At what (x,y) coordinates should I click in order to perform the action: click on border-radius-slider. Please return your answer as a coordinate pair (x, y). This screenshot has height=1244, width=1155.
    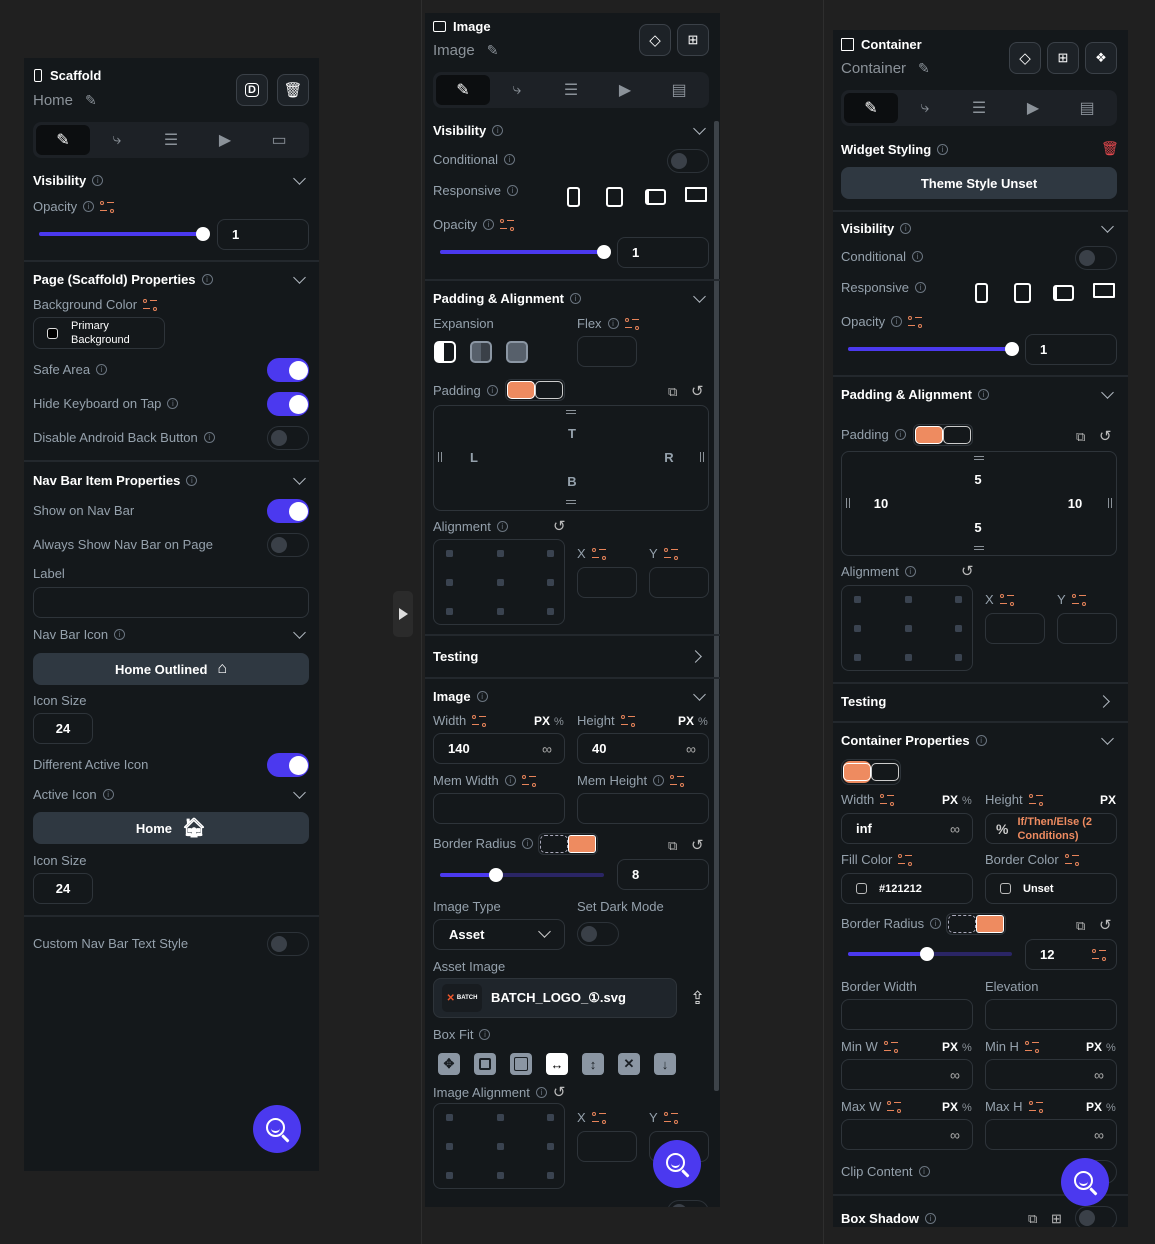
    Looking at the image, I should click on (522, 875).